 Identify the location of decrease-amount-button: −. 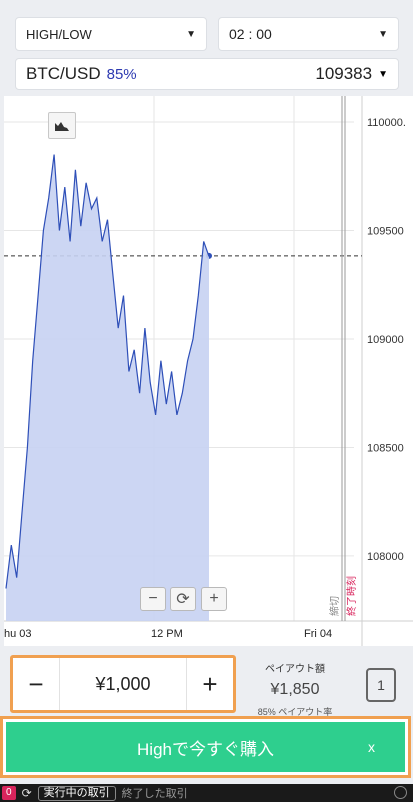
(36, 684).